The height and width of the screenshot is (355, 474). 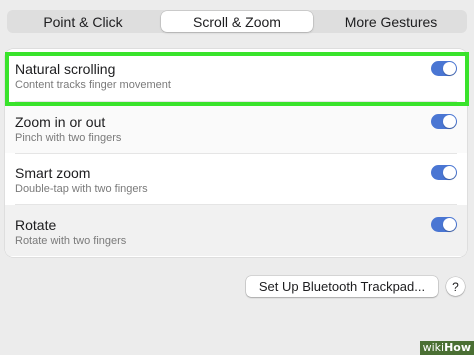 What do you see at coordinates (457, 347) in the screenshot?
I see `watermark-suffix: How` at bounding box center [457, 347].